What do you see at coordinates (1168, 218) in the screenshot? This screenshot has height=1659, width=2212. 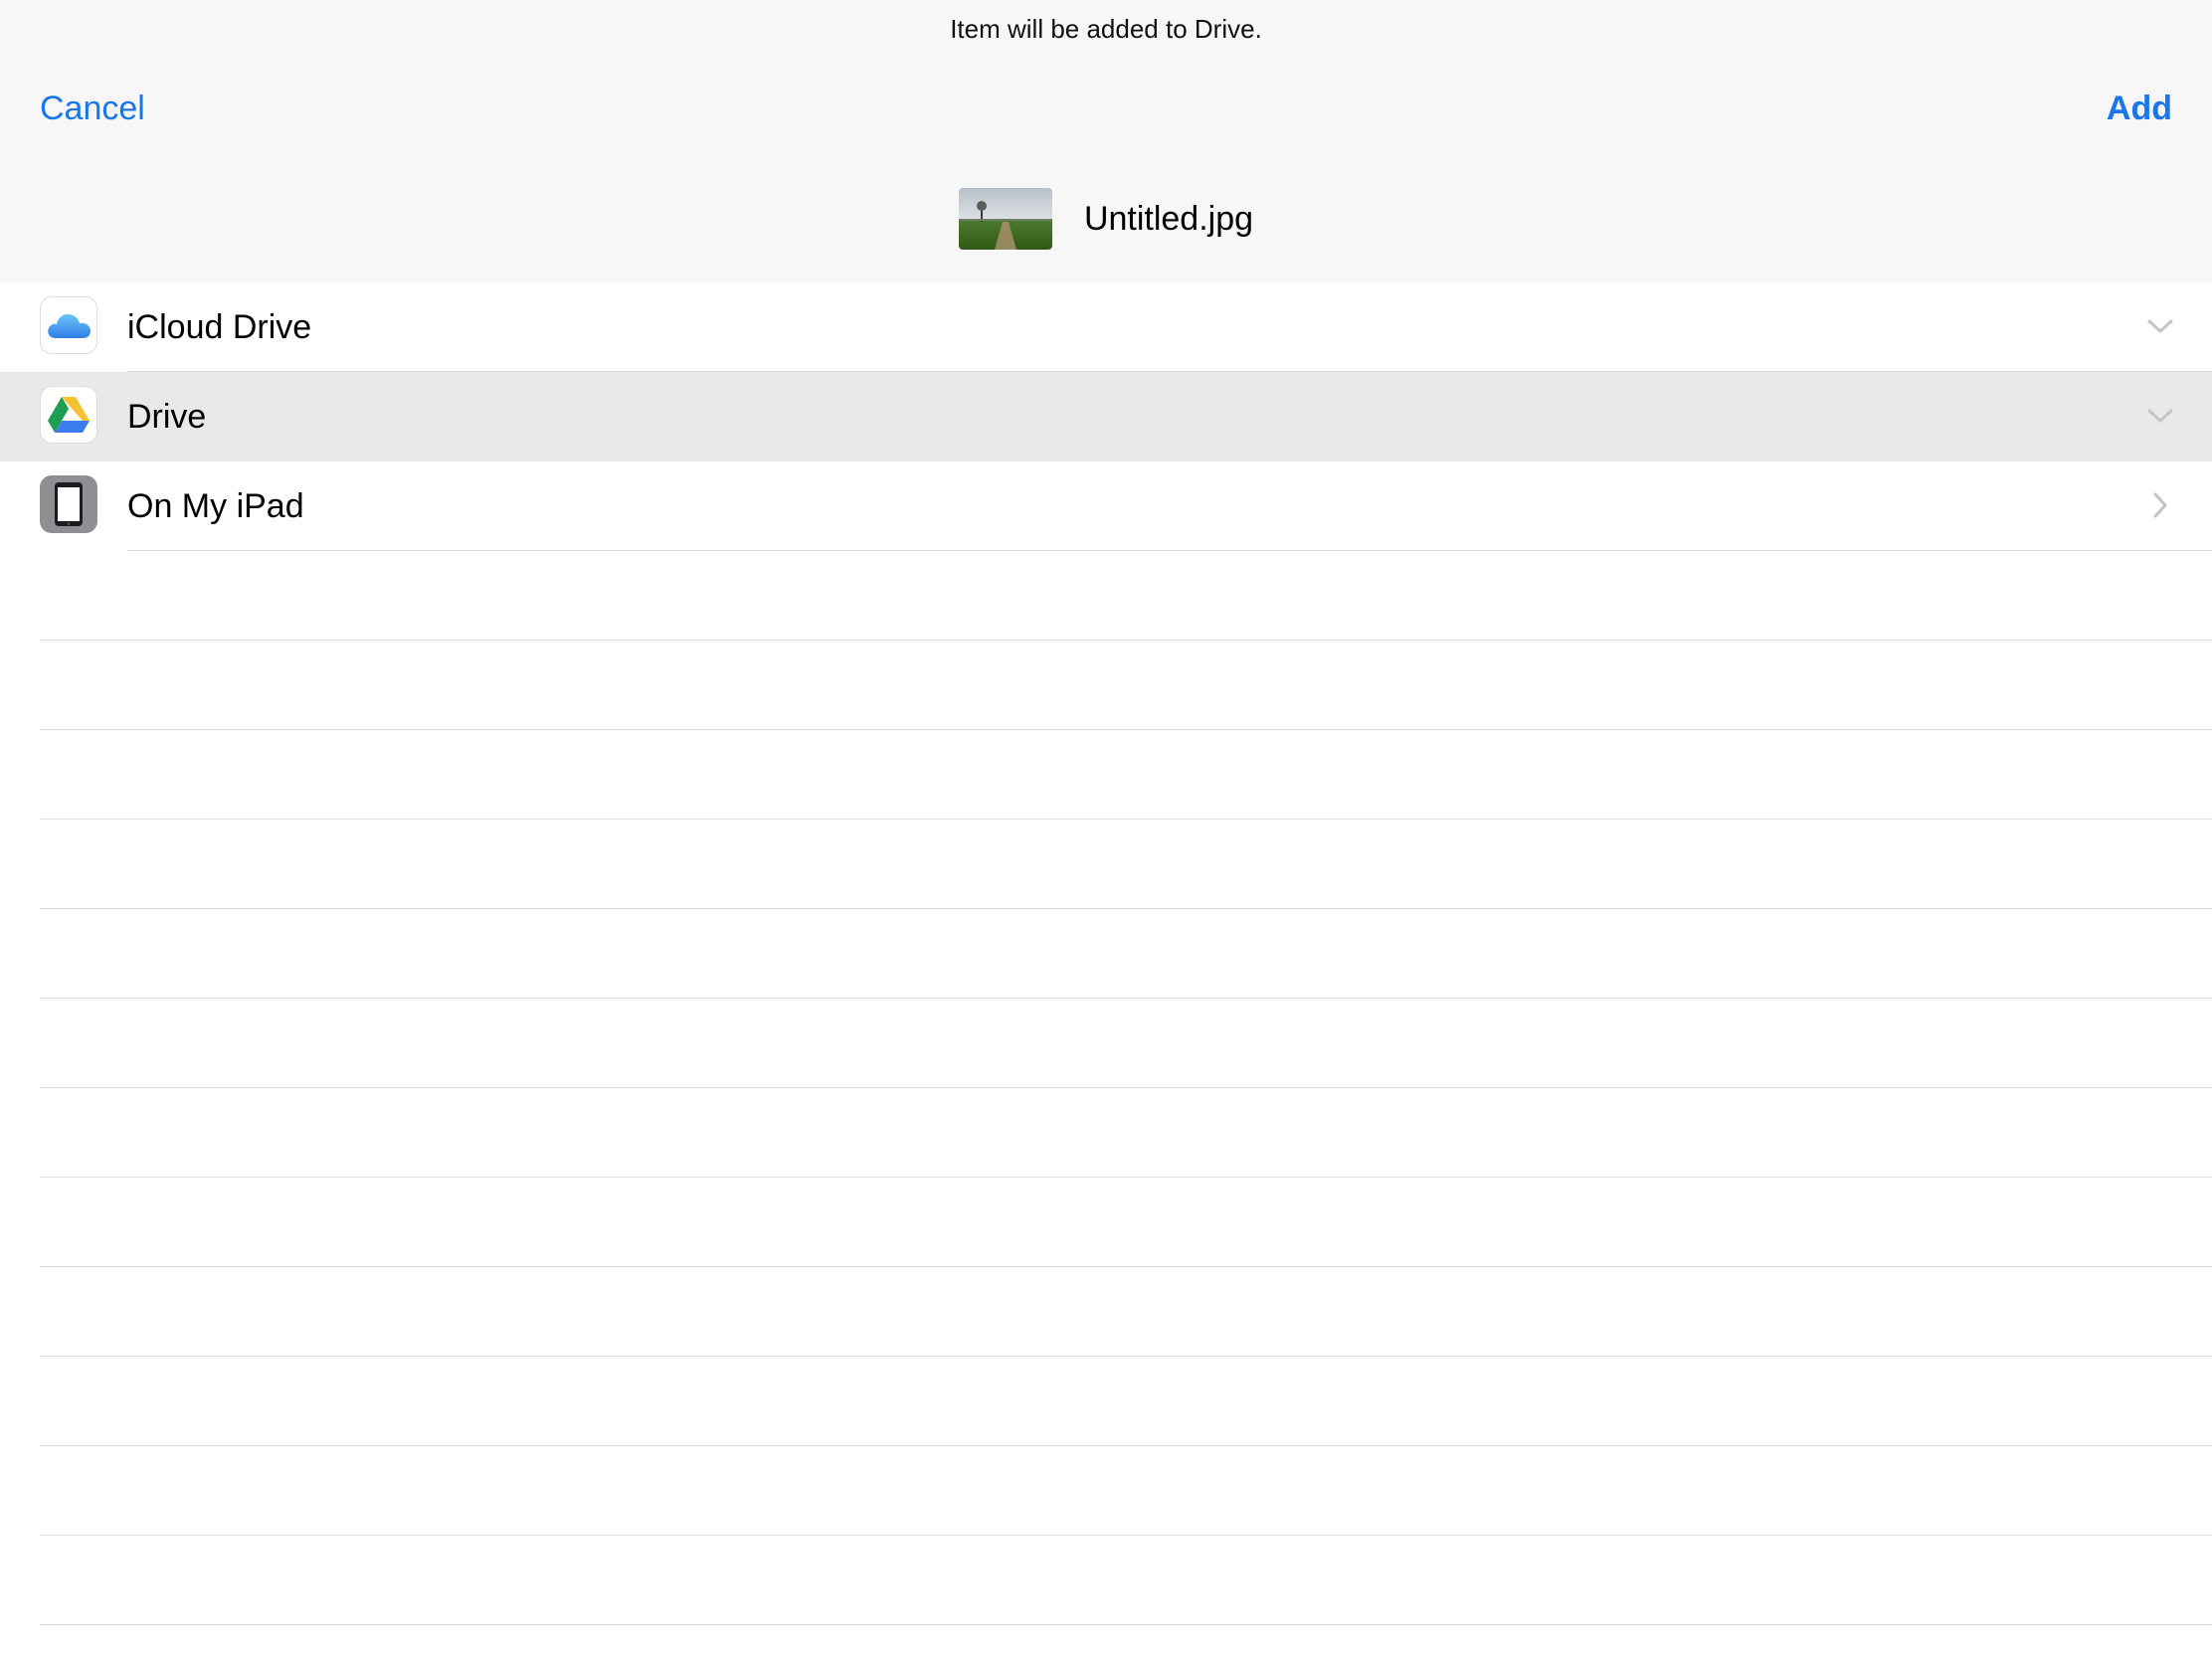 I see `file-name: Untitled.jpg` at bounding box center [1168, 218].